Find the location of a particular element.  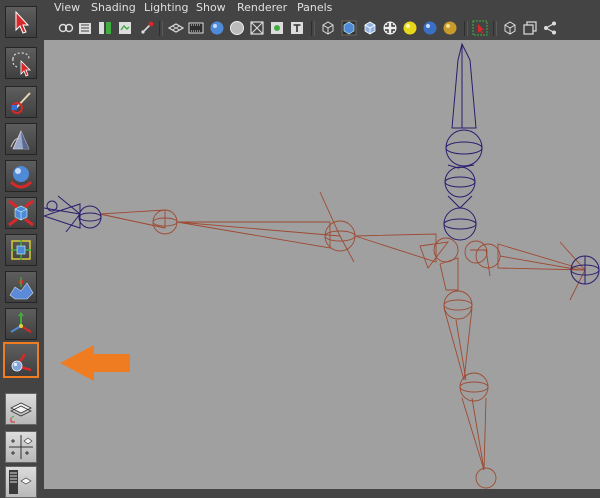

shadows-icon is located at coordinates (450, 28).